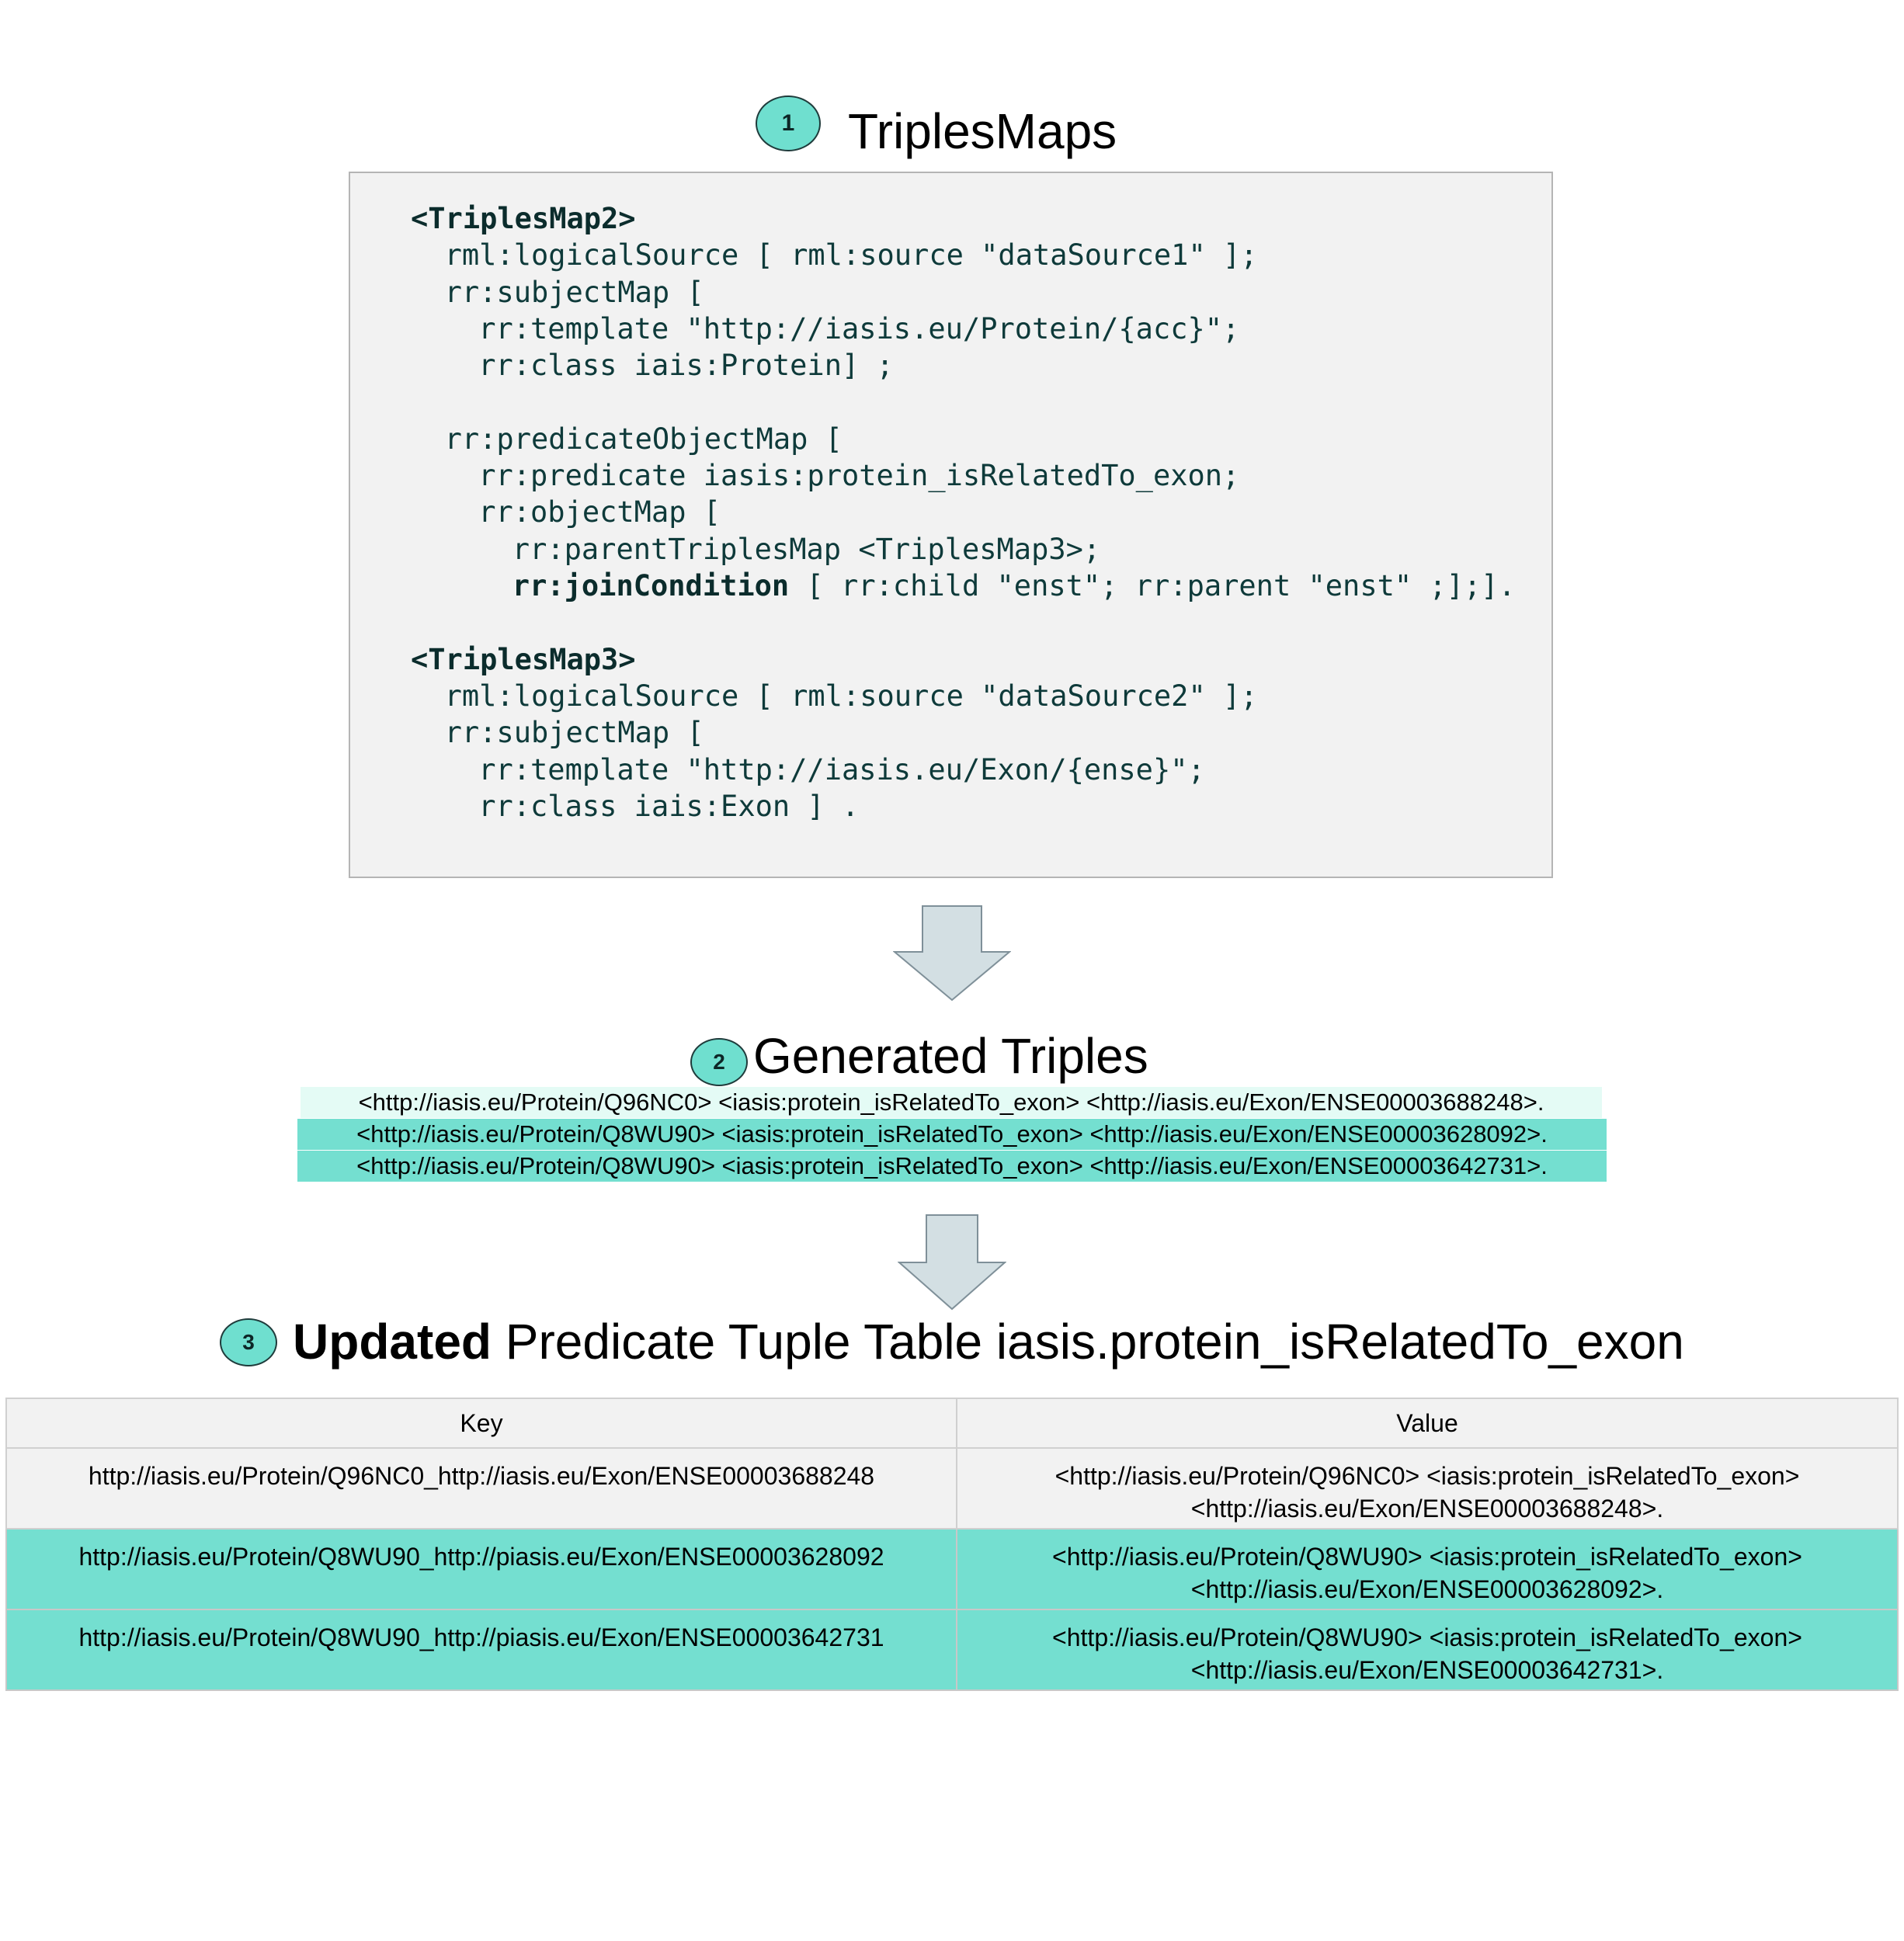 Image resolution: width=1904 pixels, height=1941 pixels. I want to click on step-1-badge: 1, so click(788, 123).